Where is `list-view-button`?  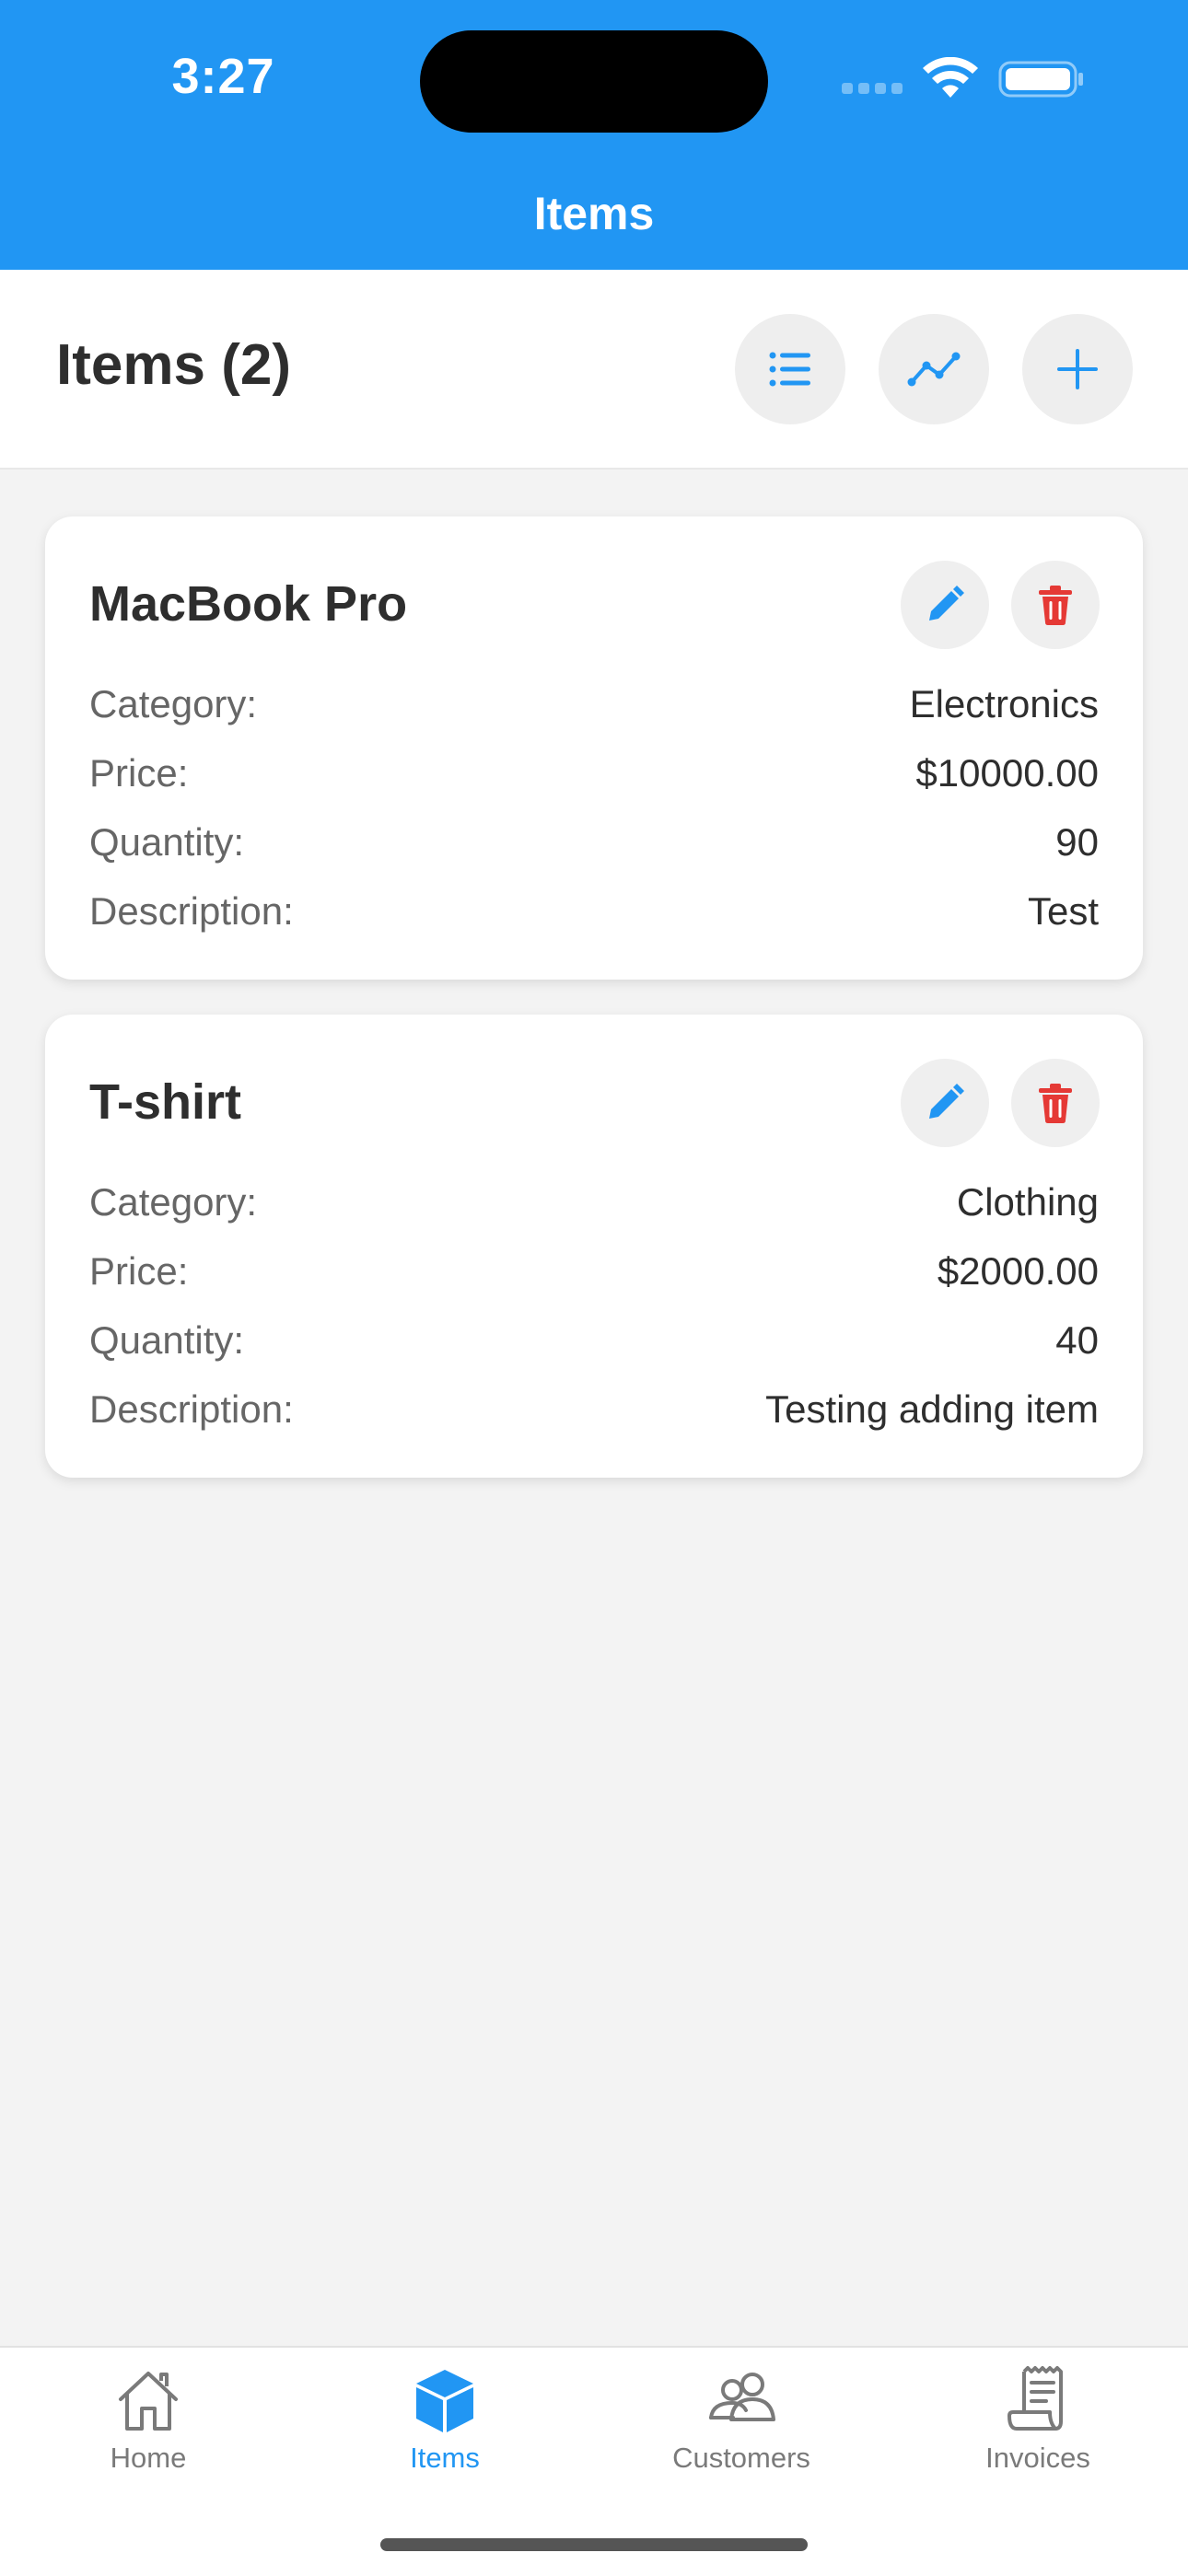
list-view-button is located at coordinates (790, 369).